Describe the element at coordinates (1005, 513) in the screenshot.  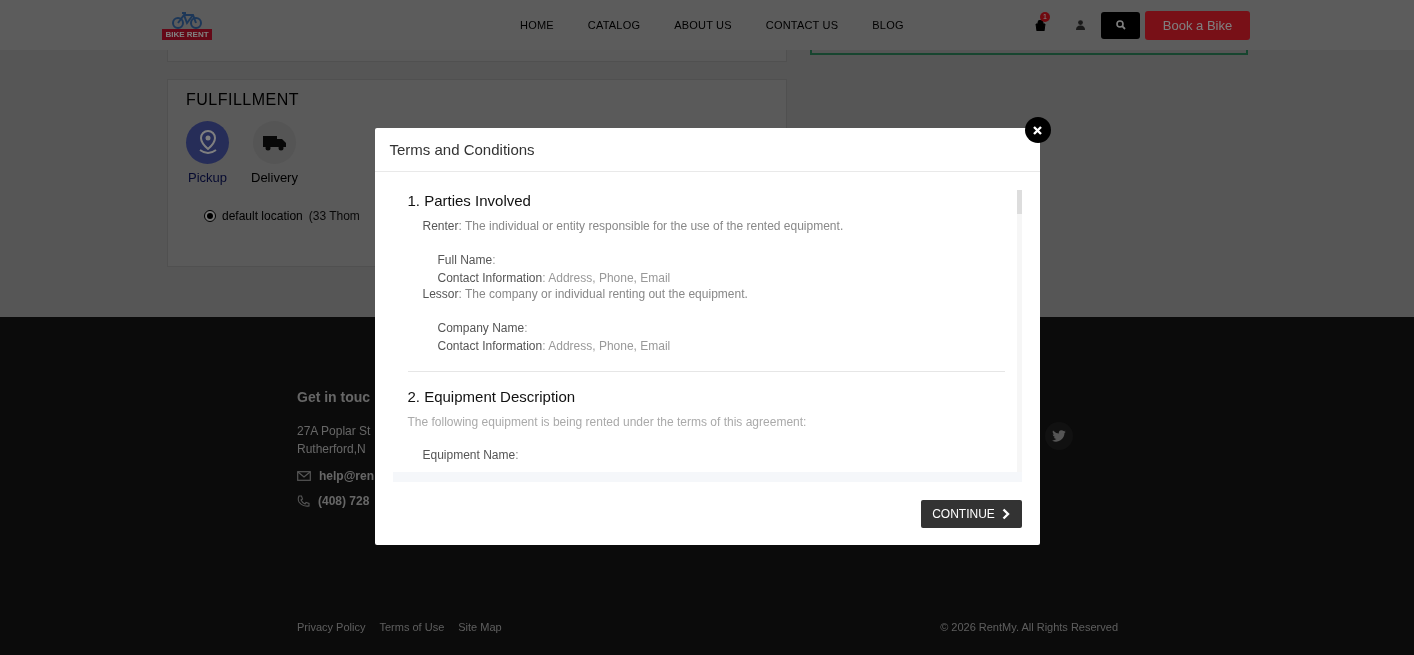
I see `chevron-right-icon` at that location.